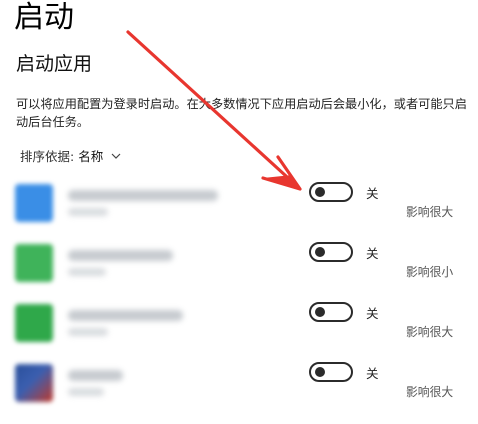 This screenshot has width=478, height=424. What do you see at coordinates (91, 156) in the screenshot?
I see `sort-value: 名称` at bounding box center [91, 156].